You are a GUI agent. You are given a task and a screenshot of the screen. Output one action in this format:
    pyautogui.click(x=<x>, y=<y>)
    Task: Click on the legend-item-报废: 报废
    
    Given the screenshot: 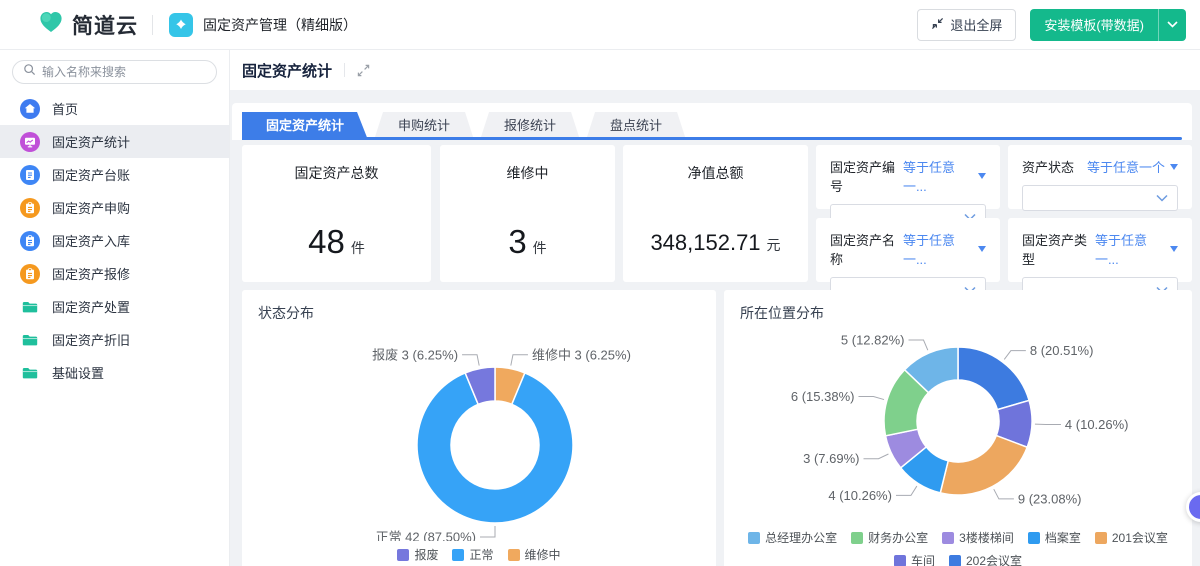 What is the action you would take?
    pyautogui.click(x=417, y=554)
    